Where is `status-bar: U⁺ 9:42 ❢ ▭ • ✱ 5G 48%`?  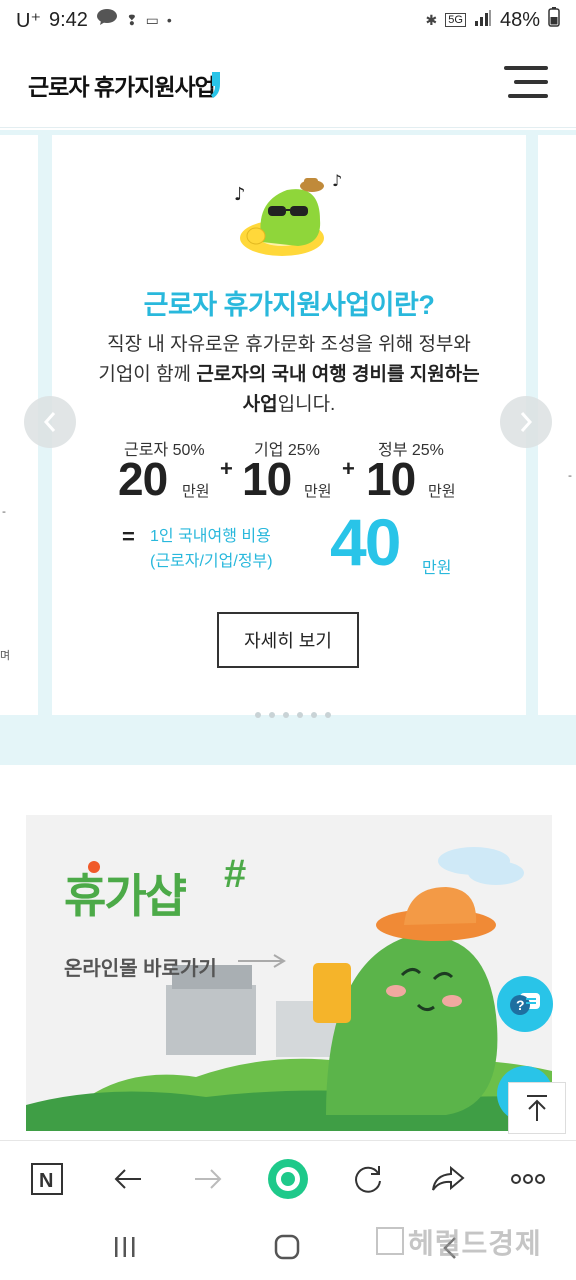 status-bar: U⁺ 9:42 ❢ ▭ • ✱ 5G 48% is located at coordinates (288, 20).